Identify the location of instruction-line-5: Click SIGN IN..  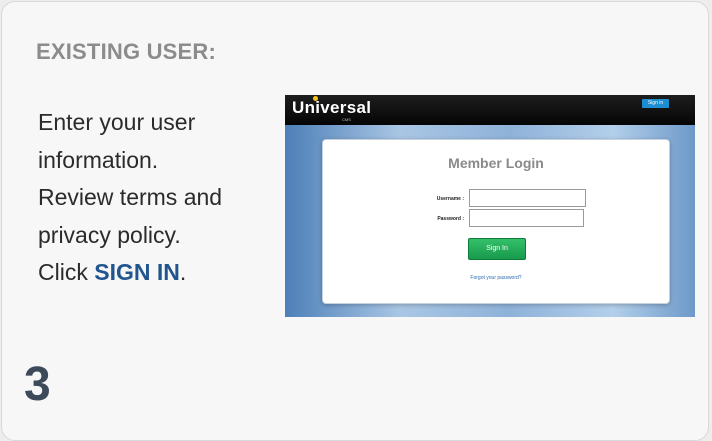
(158, 273).